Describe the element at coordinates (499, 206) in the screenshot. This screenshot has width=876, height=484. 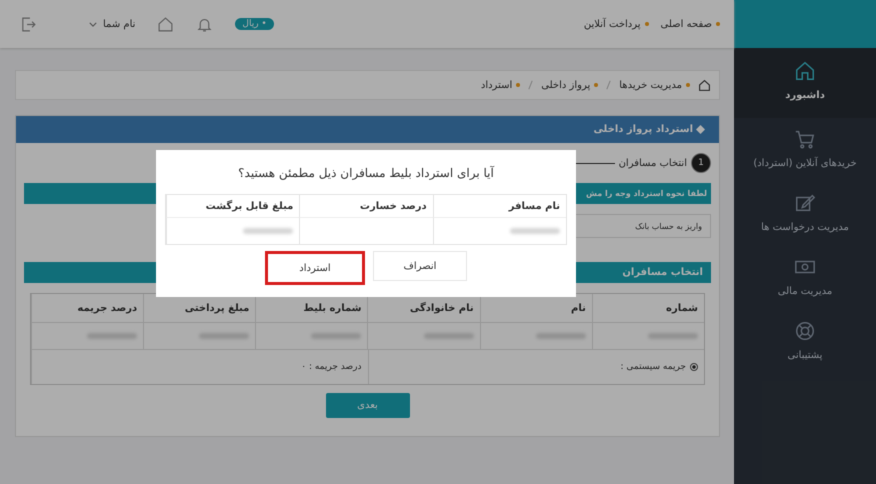
I see `column-header: نام مسافر` at that location.